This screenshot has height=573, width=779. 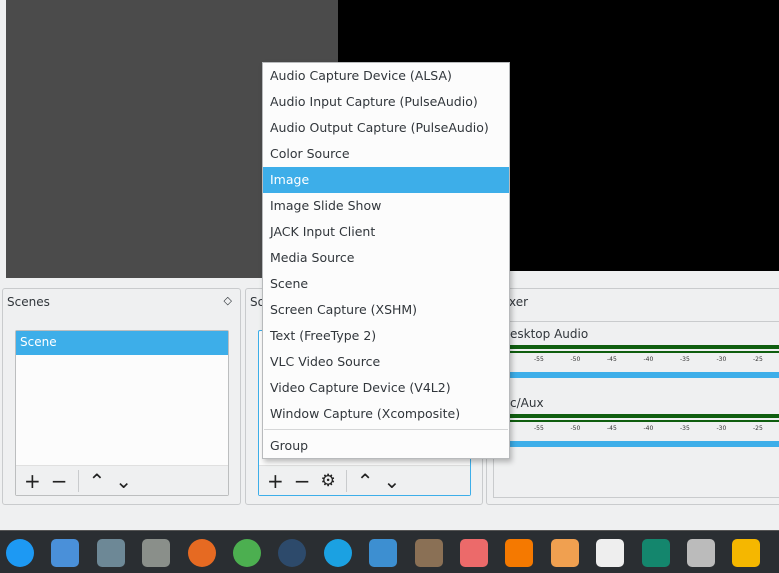 What do you see at coordinates (386, 362) in the screenshot?
I see `menu-item: VLC Video Source` at bounding box center [386, 362].